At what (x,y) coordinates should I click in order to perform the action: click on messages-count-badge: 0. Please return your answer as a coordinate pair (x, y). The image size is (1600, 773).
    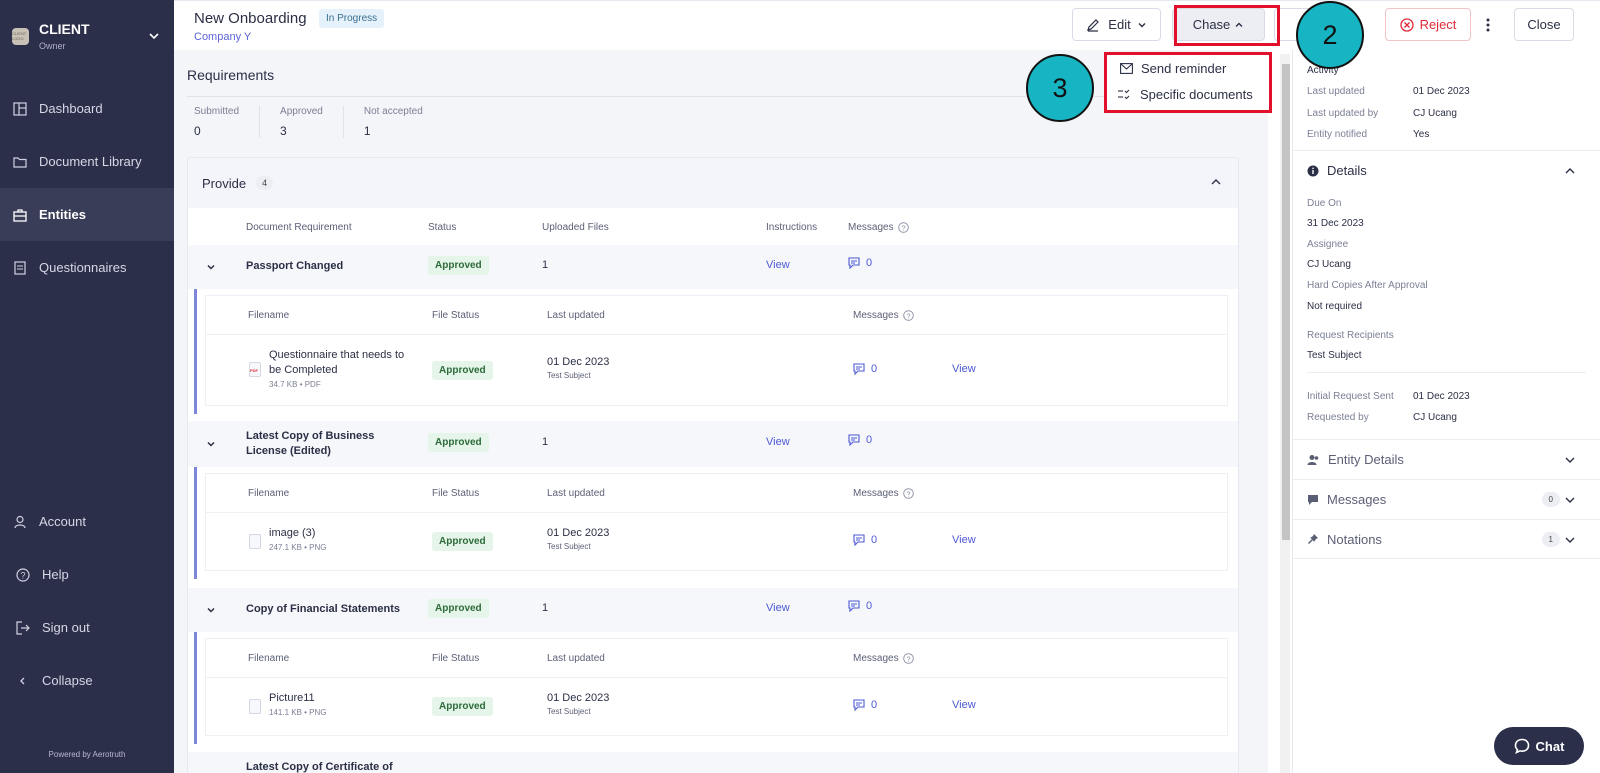
    Looking at the image, I should click on (1550, 499).